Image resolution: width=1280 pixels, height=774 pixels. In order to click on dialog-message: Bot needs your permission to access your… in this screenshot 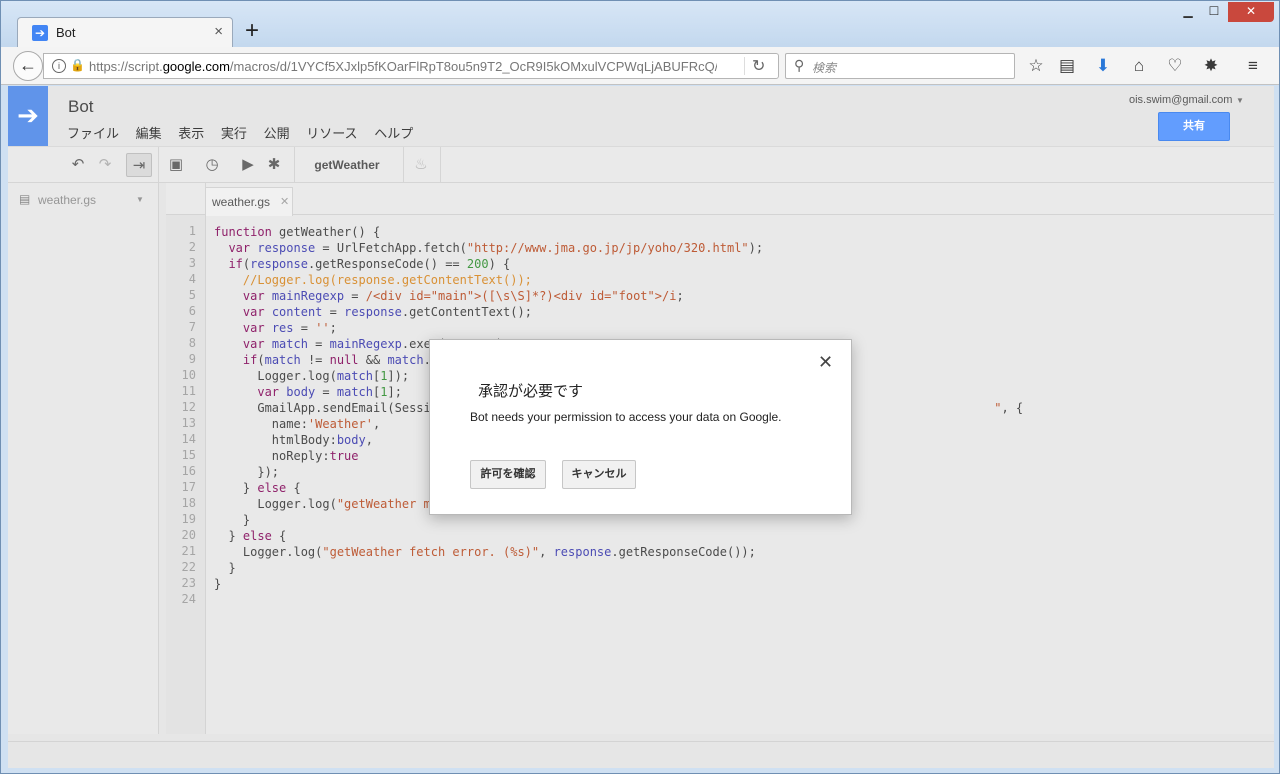, I will do `click(626, 417)`.